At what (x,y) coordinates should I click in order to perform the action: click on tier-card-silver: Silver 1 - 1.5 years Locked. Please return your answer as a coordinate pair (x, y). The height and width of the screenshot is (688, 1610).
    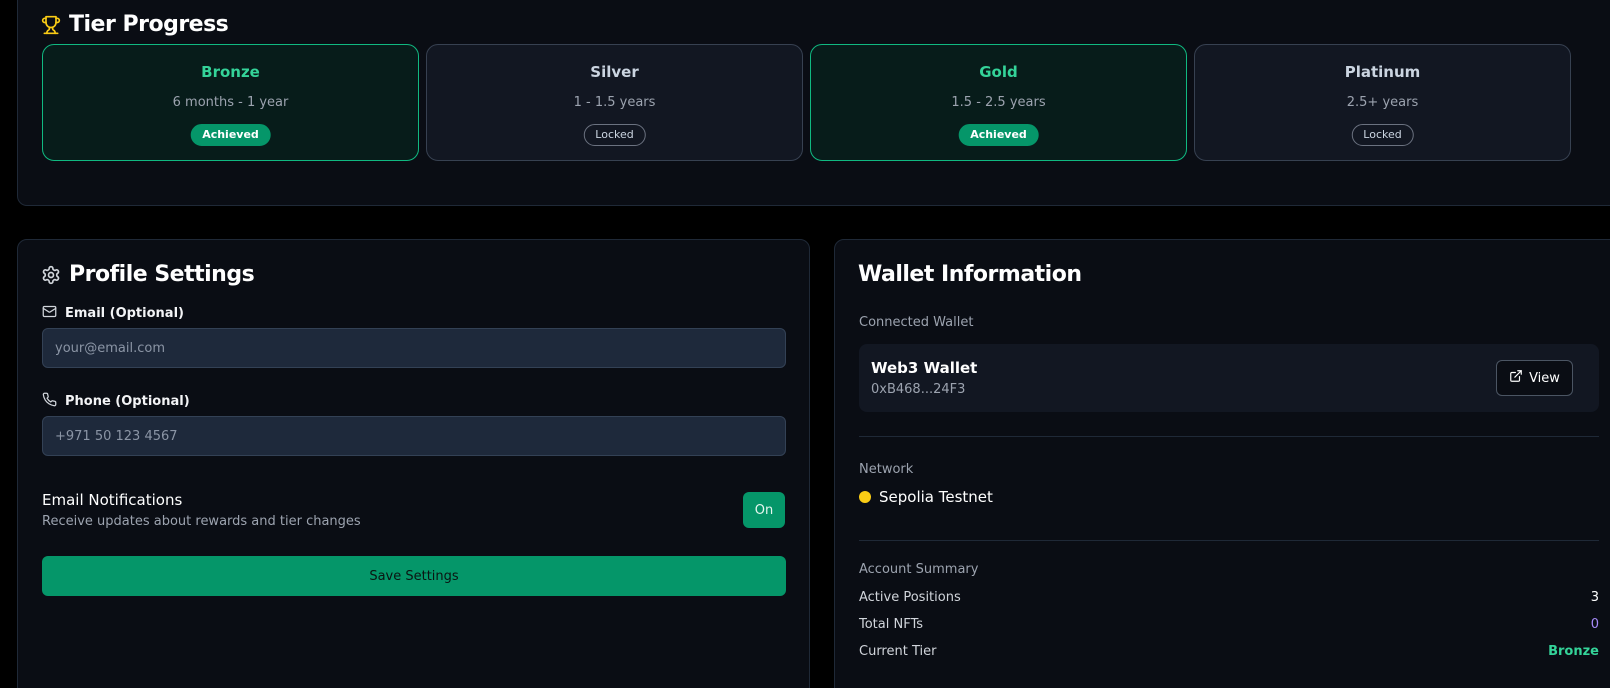
    Looking at the image, I should click on (614, 102).